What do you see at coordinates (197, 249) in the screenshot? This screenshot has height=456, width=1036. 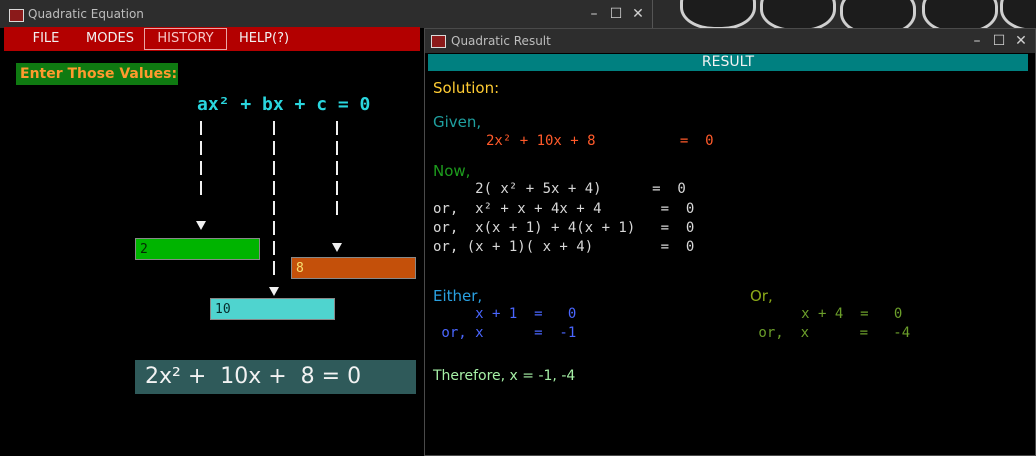 I see `coefficient-a-input: 2` at bounding box center [197, 249].